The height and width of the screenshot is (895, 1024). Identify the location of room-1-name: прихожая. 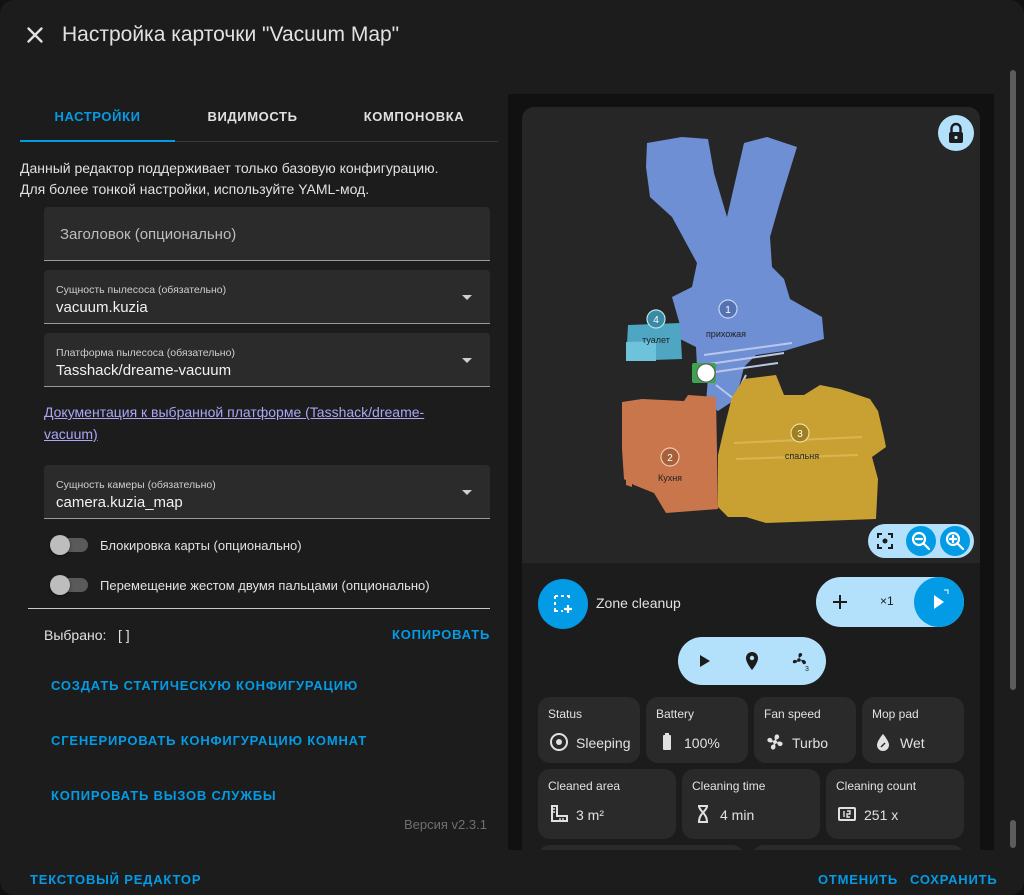
(726, 334).